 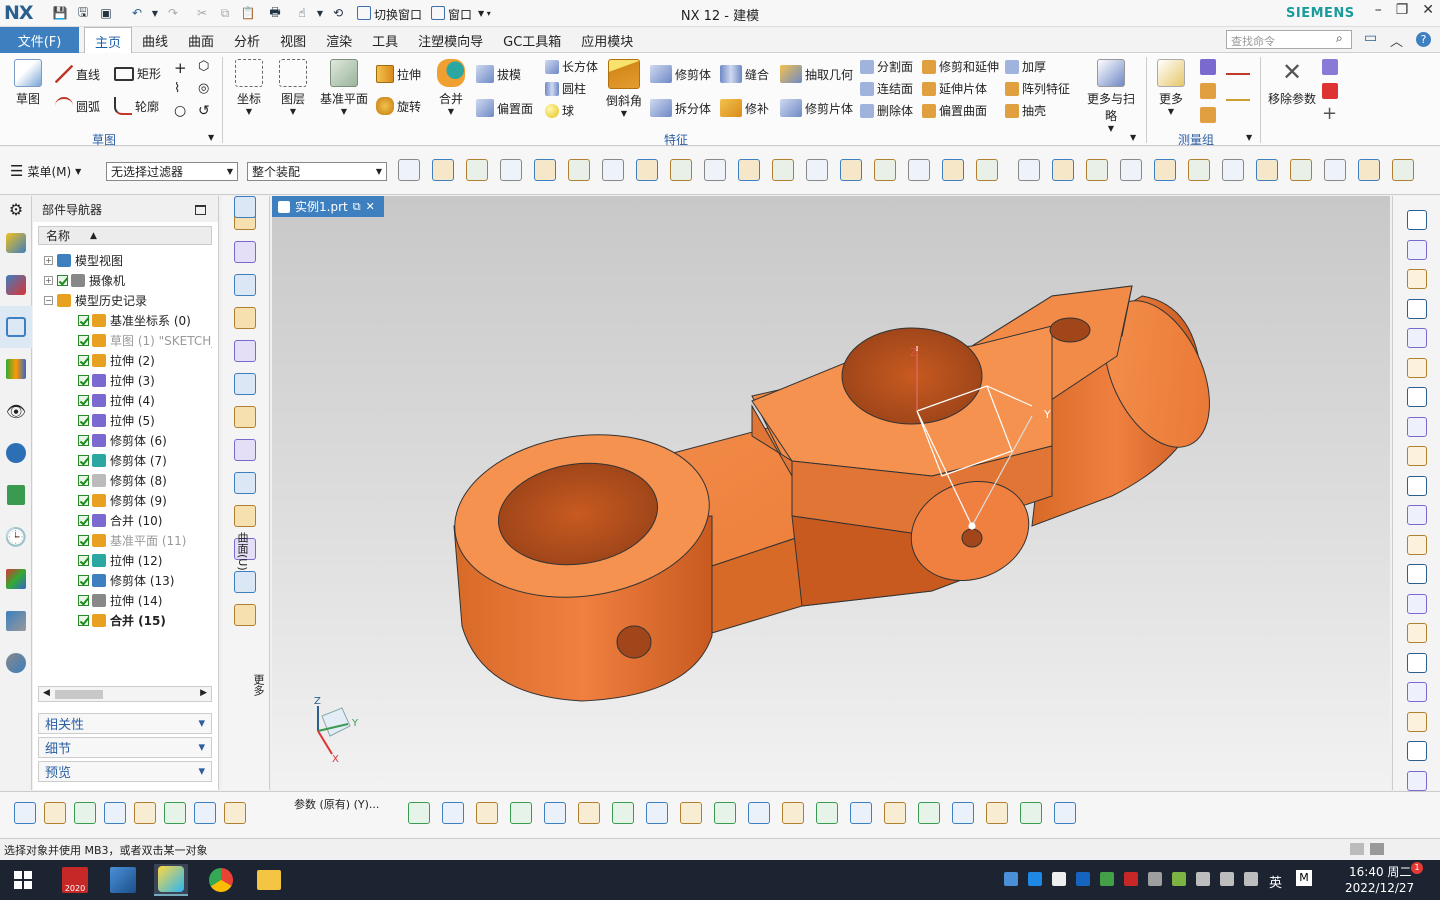 I want to click on feature-row: 基准平面 (11), so click(x=125, y=540).